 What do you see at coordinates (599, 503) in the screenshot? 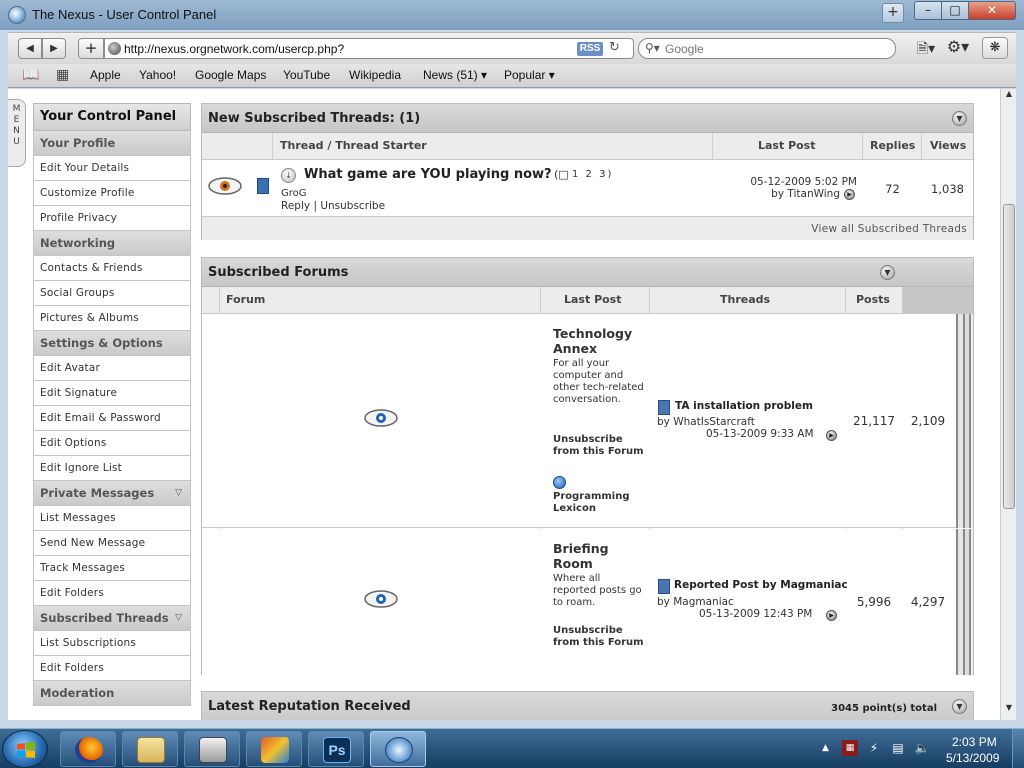
I see `subforum-link: Programming Lexicon` at bounding box center [599, 503].